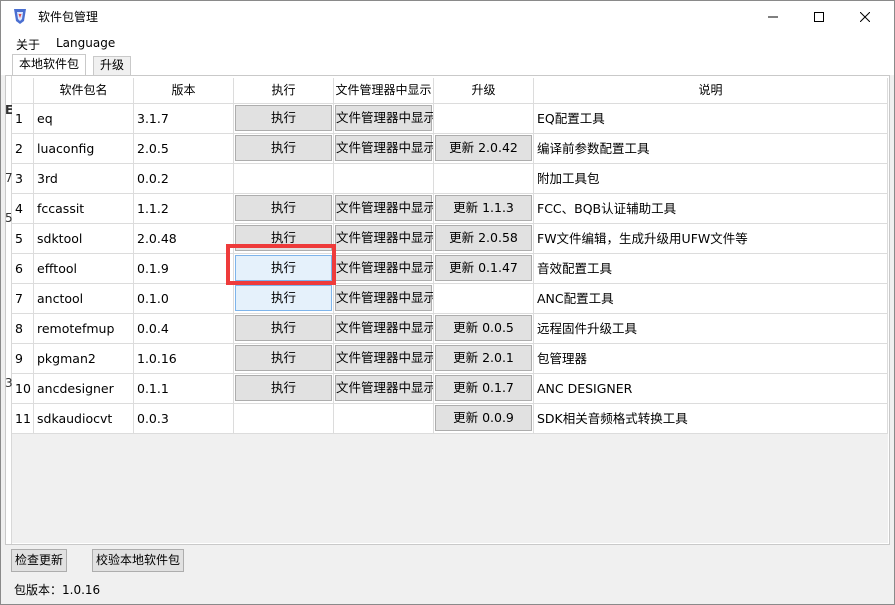 The width and height of the screenshot is (895, 605). What do you see at coordinates (23, 149) in the screenshot?
I see `row-number: 2` at bounding box center [23, 149].